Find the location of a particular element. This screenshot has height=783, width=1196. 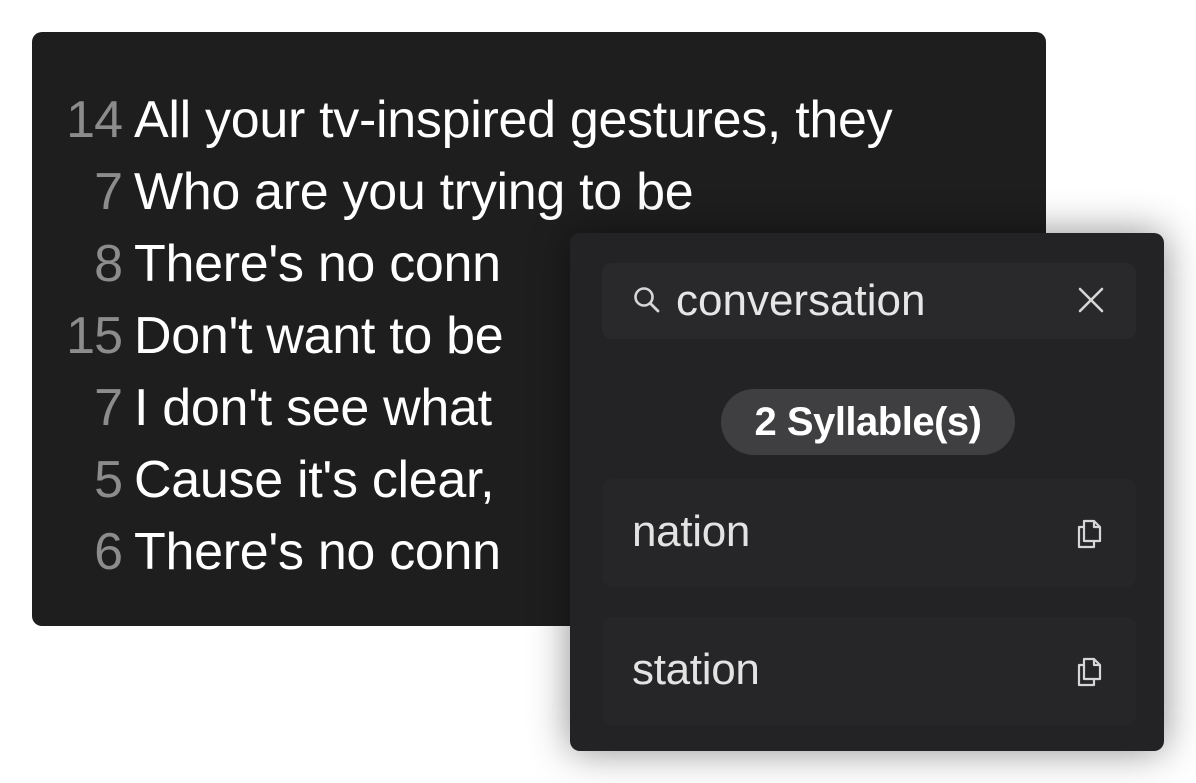

search-input is located at coordinates (866, 301).